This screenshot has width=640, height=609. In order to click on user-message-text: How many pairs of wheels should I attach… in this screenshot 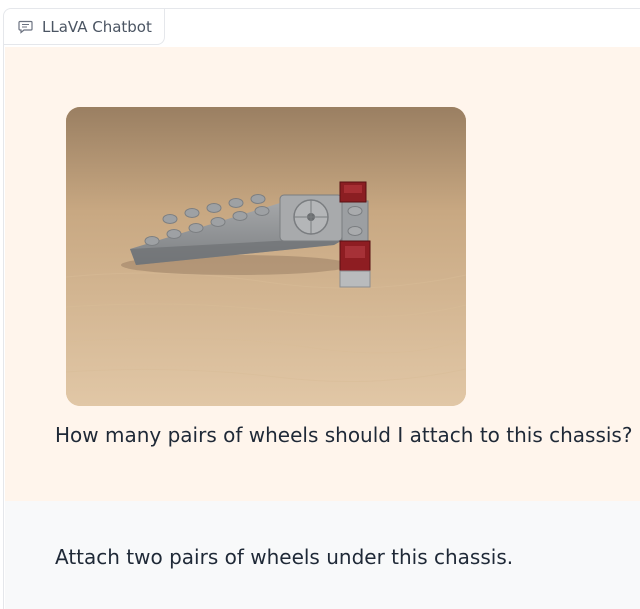, I will do `click(344, 435)`.